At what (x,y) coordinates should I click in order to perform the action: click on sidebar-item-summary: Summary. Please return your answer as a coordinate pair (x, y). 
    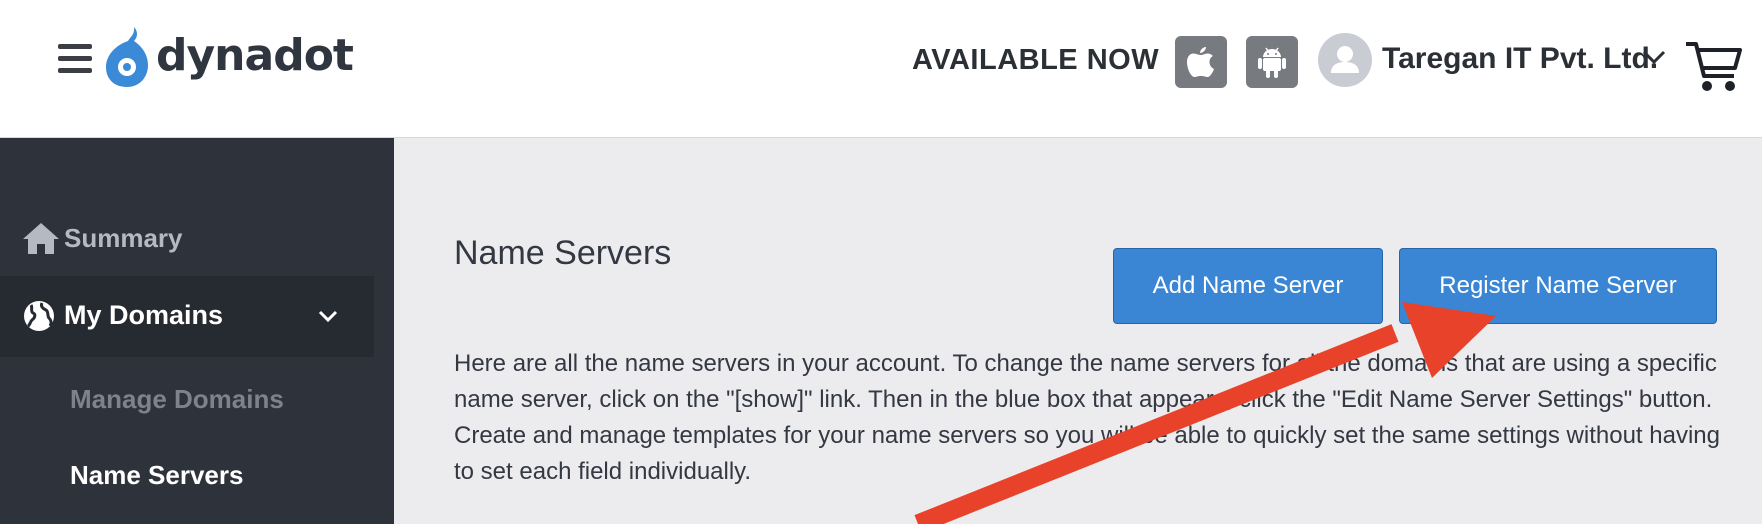
    Looking at the image, I should click on (102, 238).